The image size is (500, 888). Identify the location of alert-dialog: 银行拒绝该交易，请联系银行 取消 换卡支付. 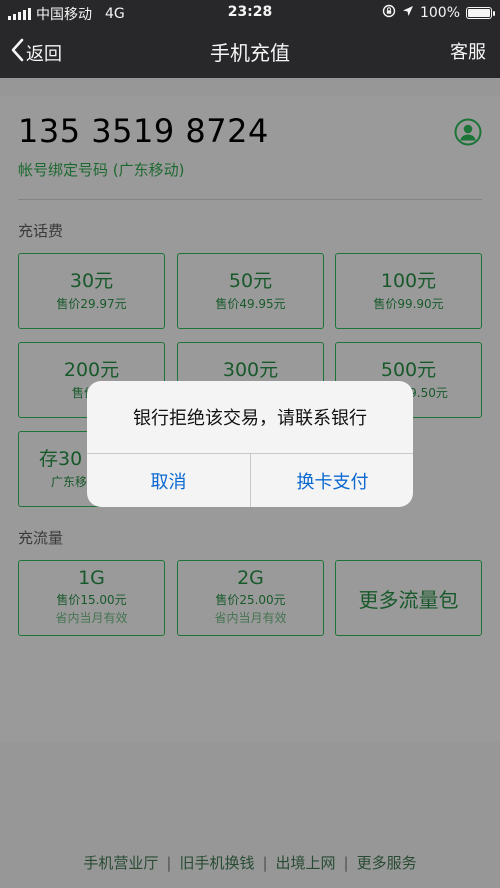
(250, 444).